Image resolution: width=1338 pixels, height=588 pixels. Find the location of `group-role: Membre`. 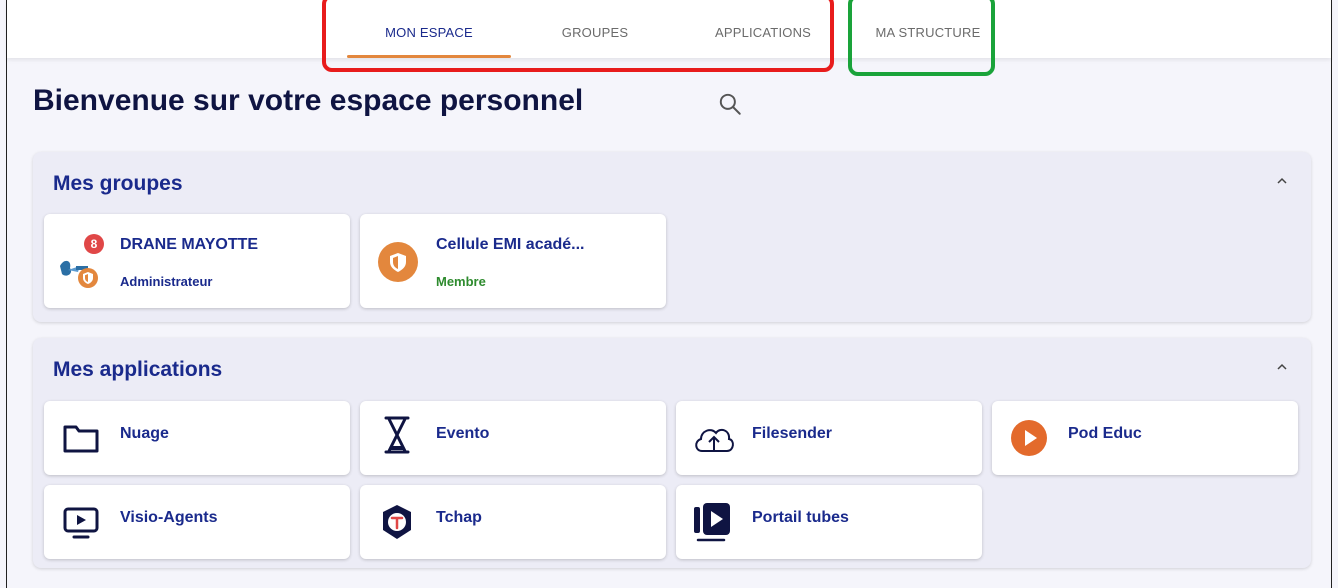

group-role: Membre is located at coordinates (461, 281).